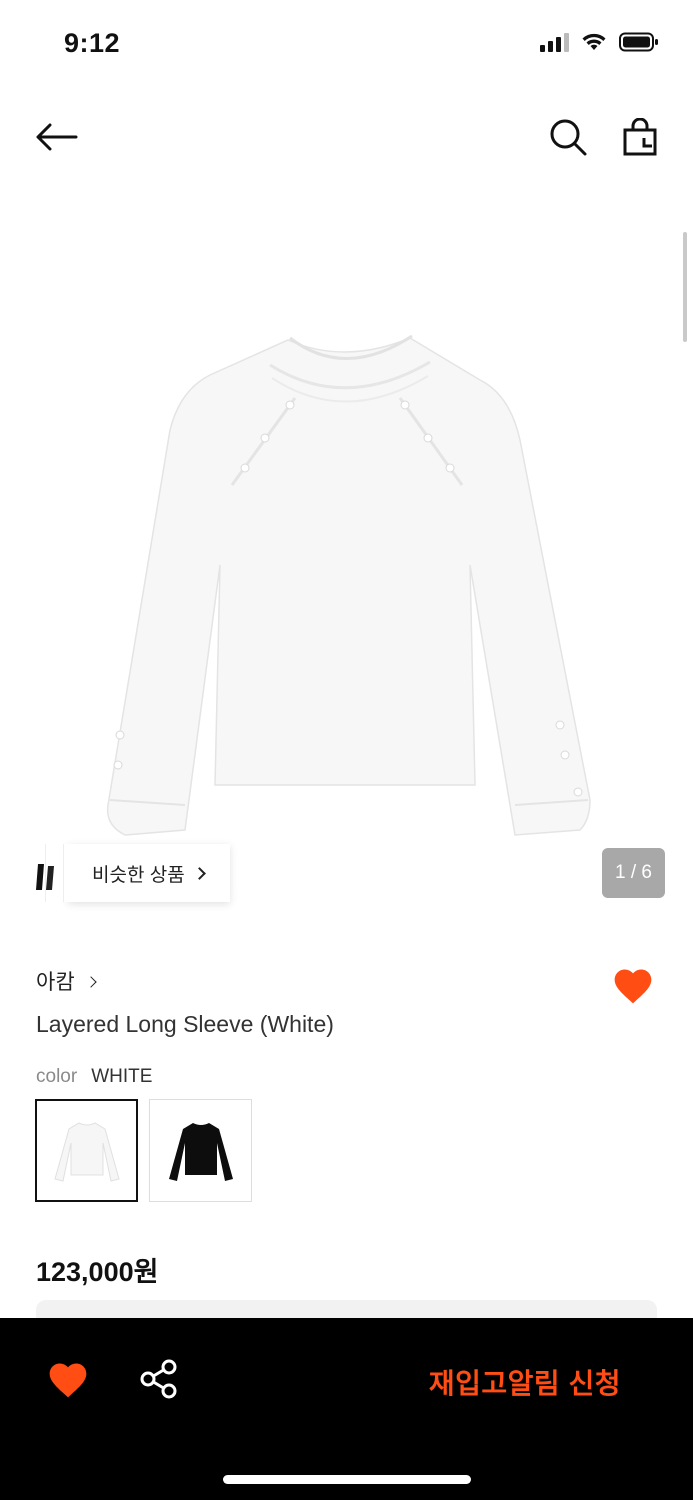  I want to click on status-time: 9:12, so click(92, 43).